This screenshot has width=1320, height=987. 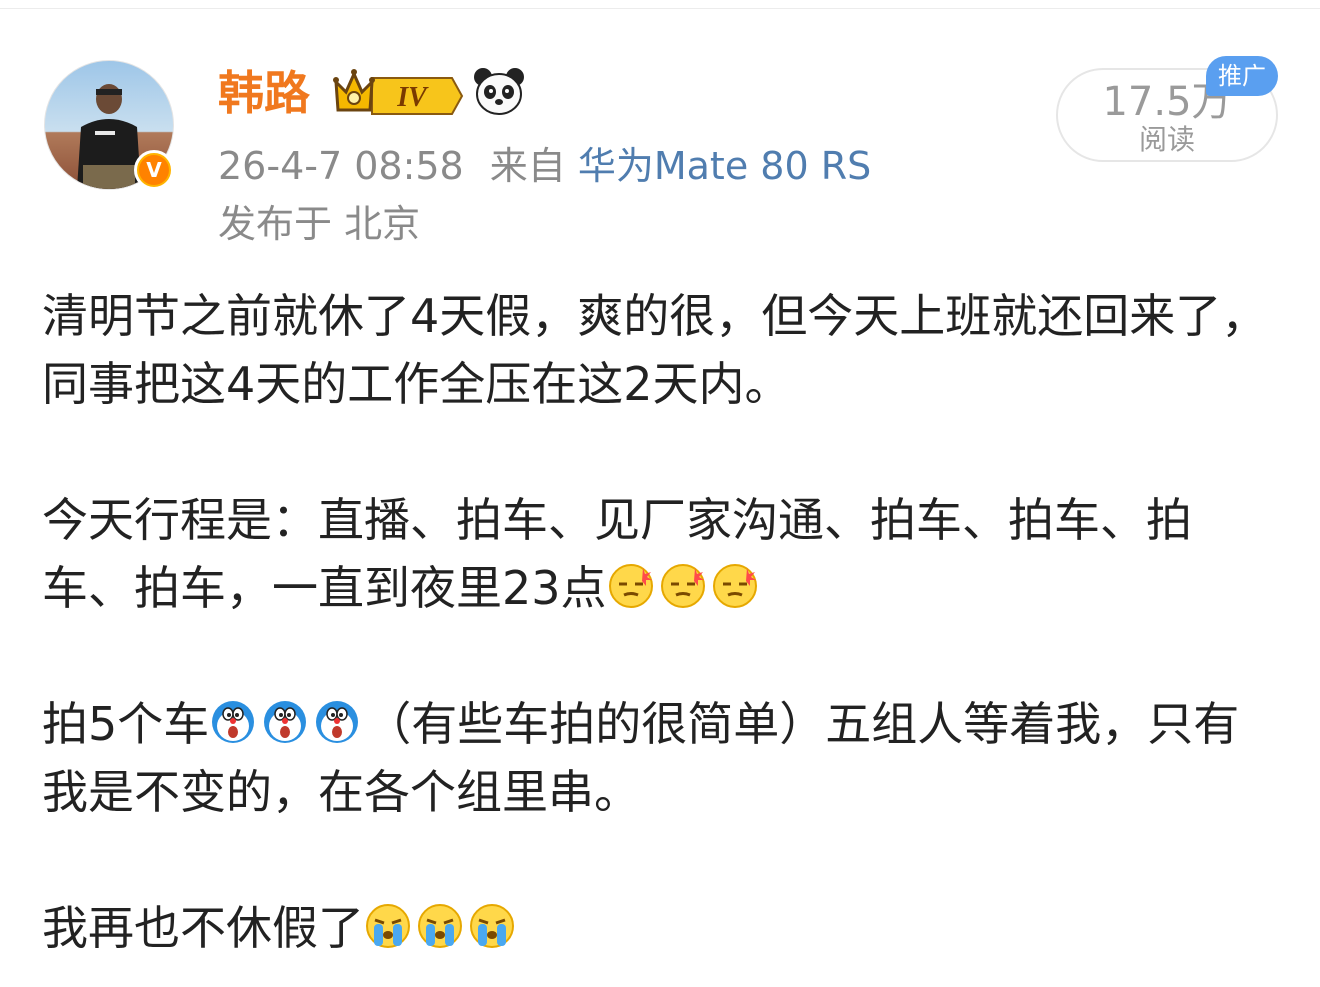 What do you see at coordinates (660, 8) in the screenshot?
I see `top-divider` at bounding box center [660, 8].